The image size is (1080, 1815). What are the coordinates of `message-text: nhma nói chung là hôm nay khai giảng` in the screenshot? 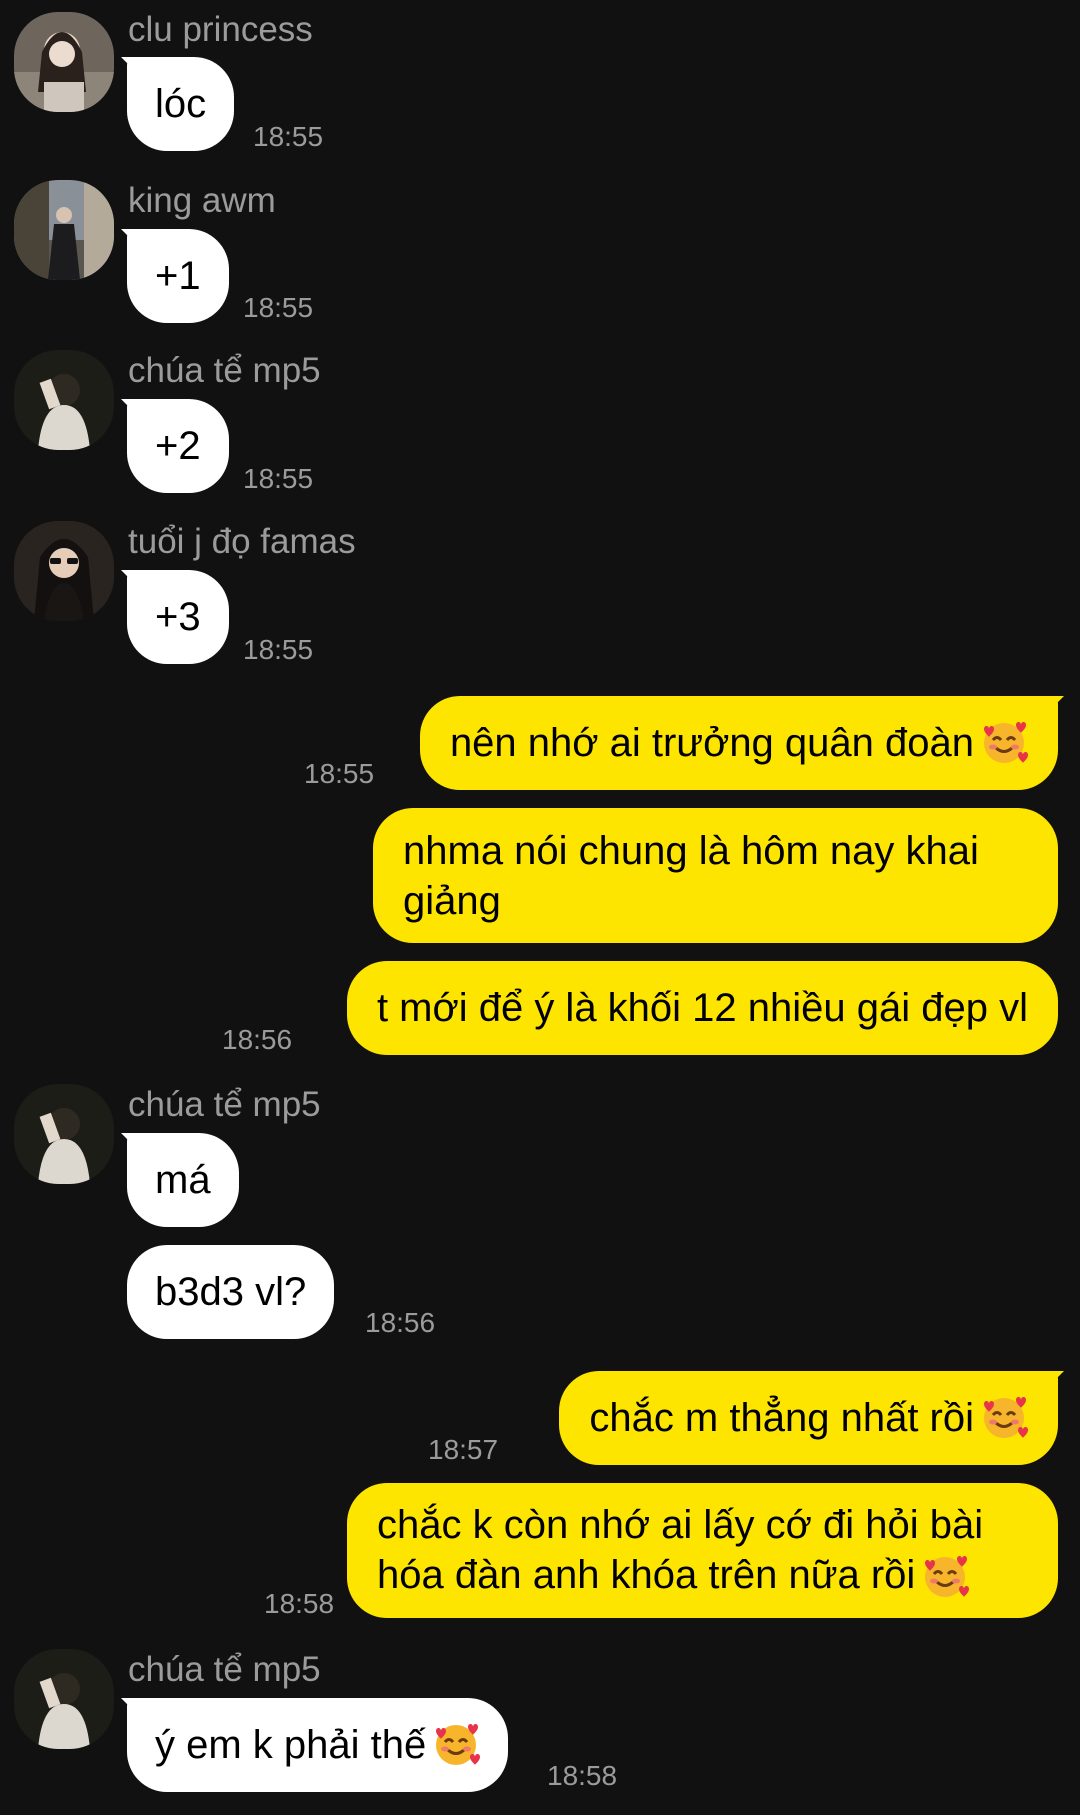 It's located at (691, 875).